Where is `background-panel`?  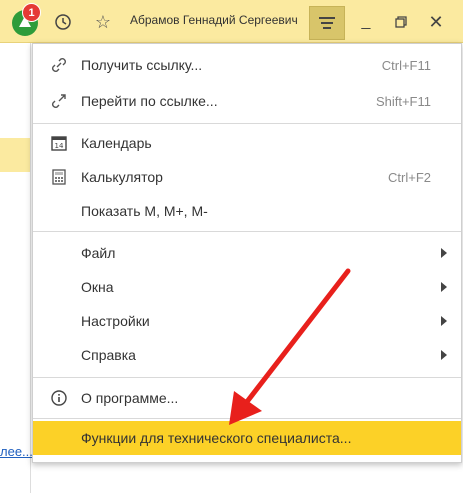
background-panel is located at coordinates (15, 267).